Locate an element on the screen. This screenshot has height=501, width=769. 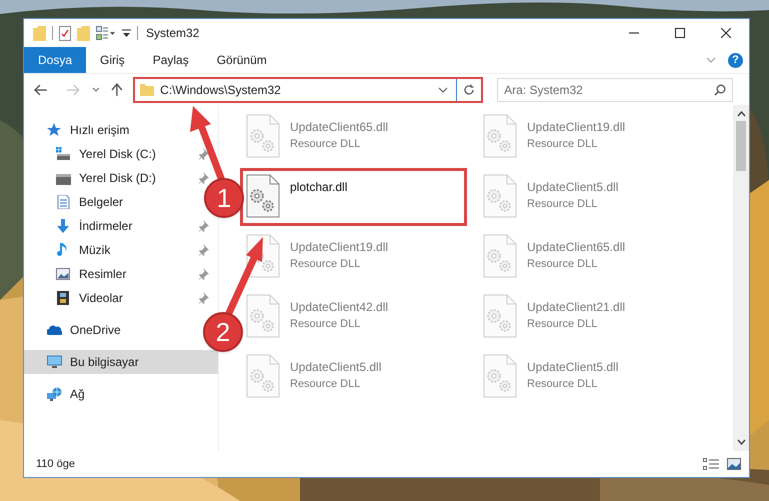
sidebar-item: OneDrive is located at coordinates (84, 330).